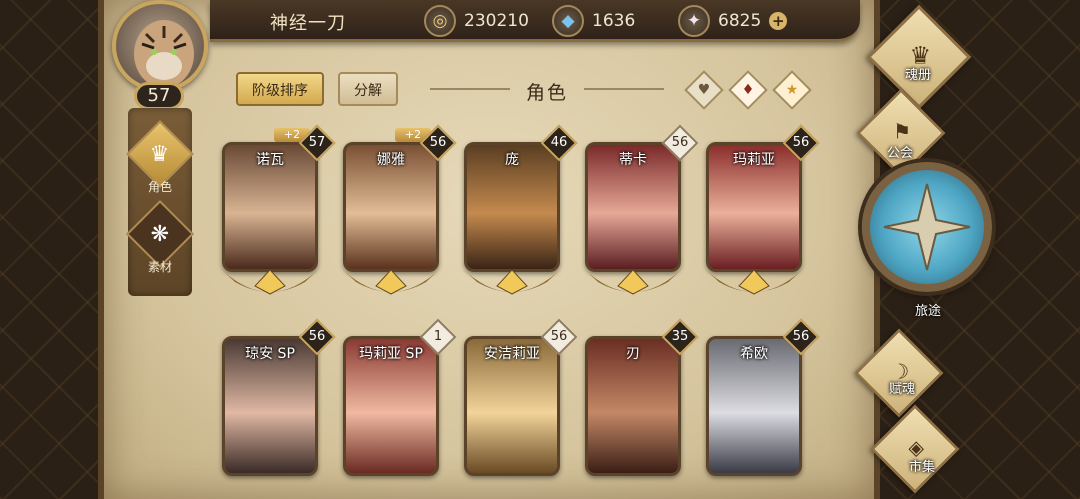 The image size is (1080, 499). I want to click on soul-grant-label: 赋魂, so click(901, 389).